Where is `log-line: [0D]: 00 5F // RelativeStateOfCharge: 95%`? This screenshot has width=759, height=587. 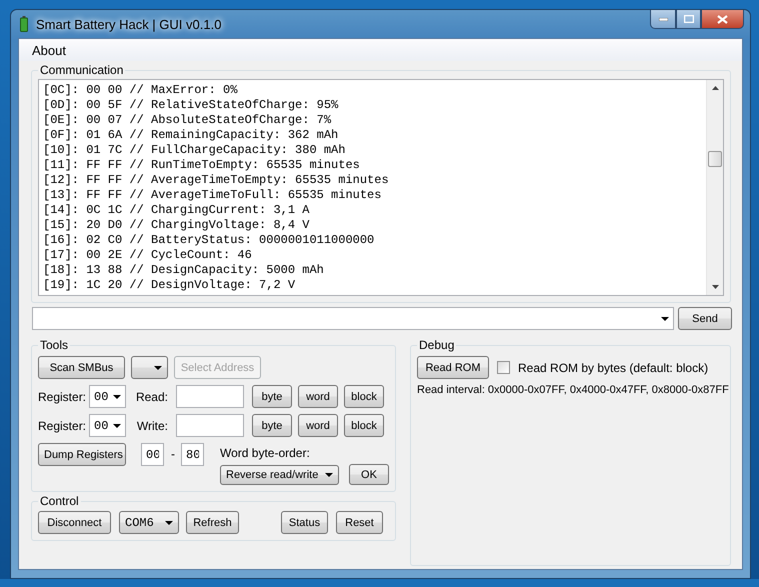
log-line: [0D]: 00 5F // RelativeStateOfCharge: 95% is located at coordinates (191, 105).